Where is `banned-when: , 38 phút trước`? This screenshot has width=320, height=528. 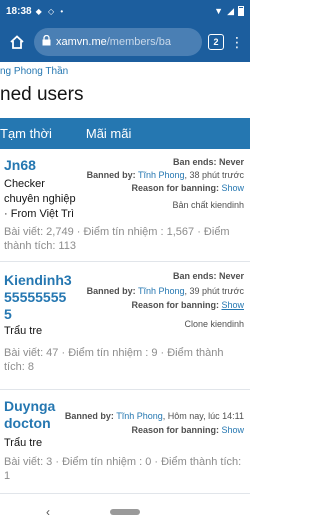 banned-when: , 38 phút trước is located at coordinates (214, 175).